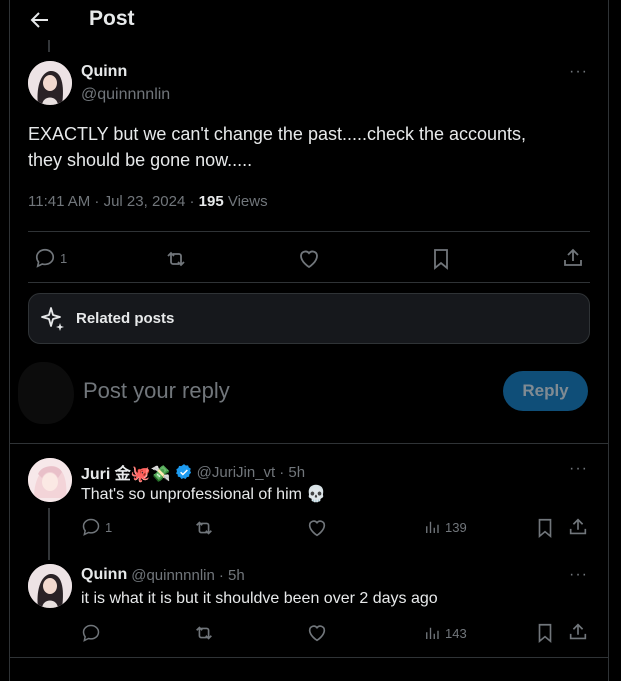 Image resolution: width=621 pixels, height=681 pixels. Describe the element at coordinates (204, 494) in the screenshot. I see `reply-text: That's so unprofessional of him 💀` at that location.